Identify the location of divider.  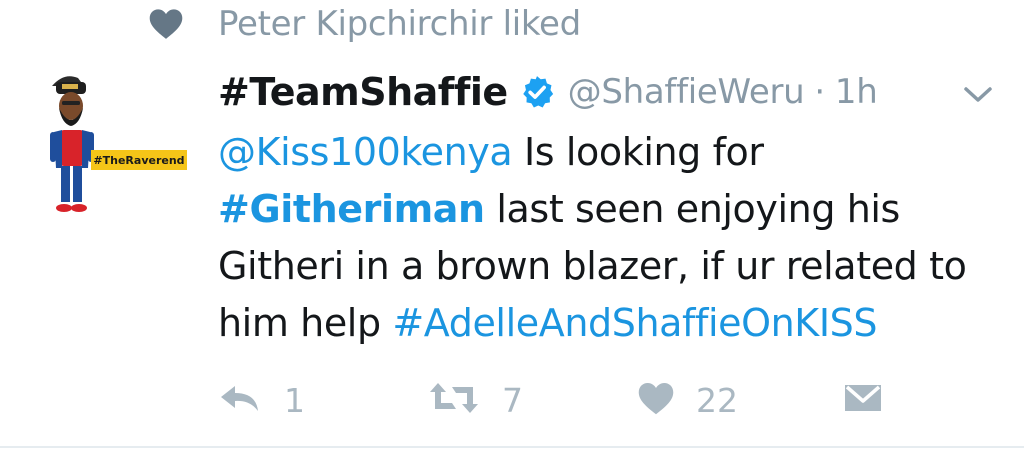
(512, 447).